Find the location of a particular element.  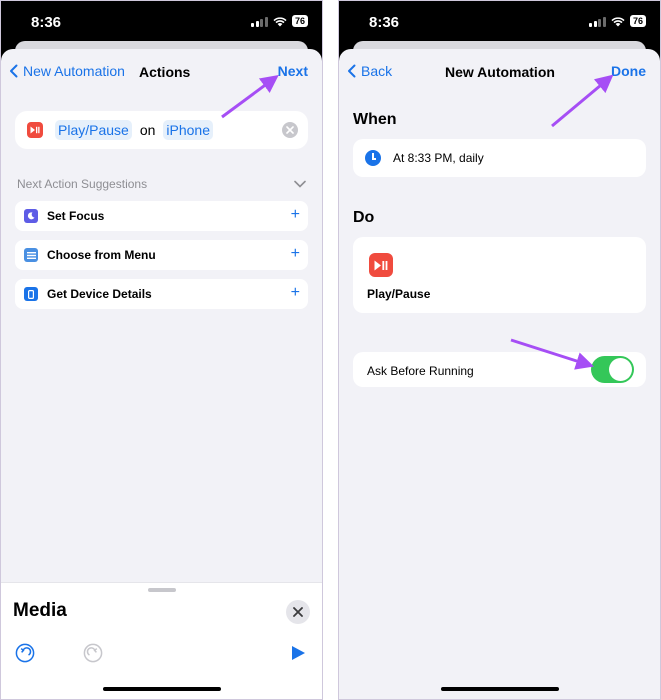

undo-button is located at coordinates (25, 655).